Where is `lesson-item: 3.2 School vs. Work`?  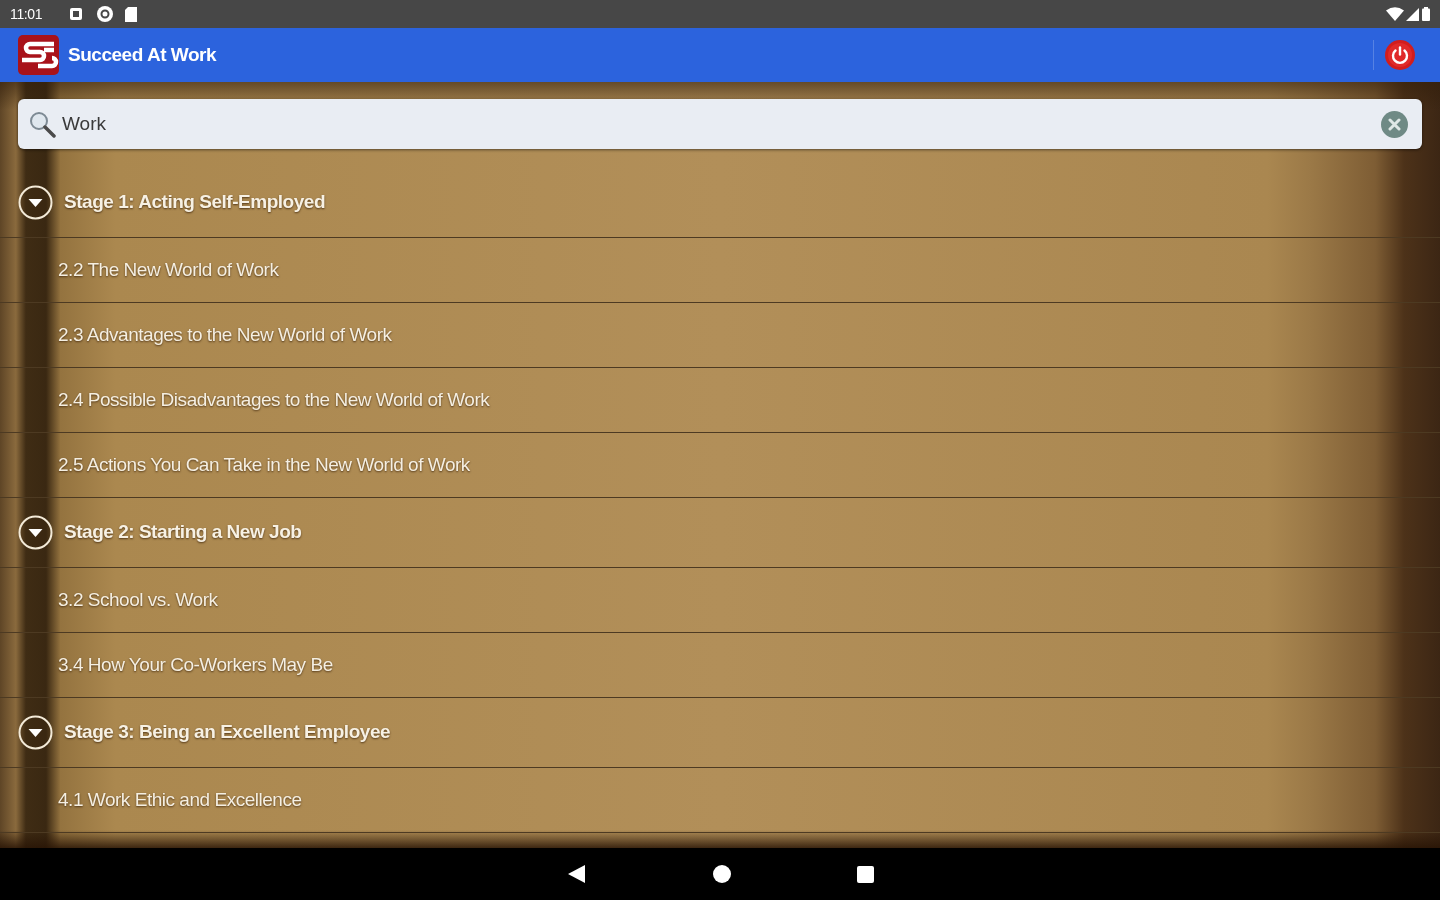
lesson-item: 3.2 School vs. Work is located at coordinates (138, 600).